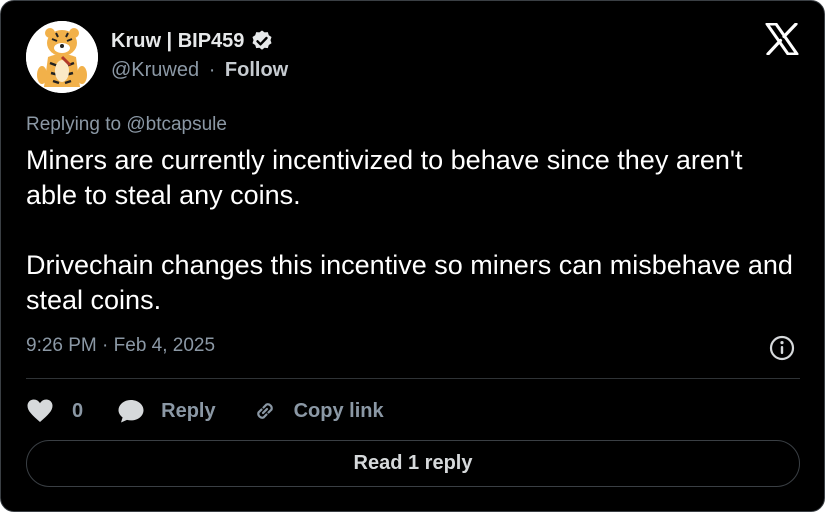 This screenshot has height=512, width=825. I want to click on heart-icon, so click(40, 410).